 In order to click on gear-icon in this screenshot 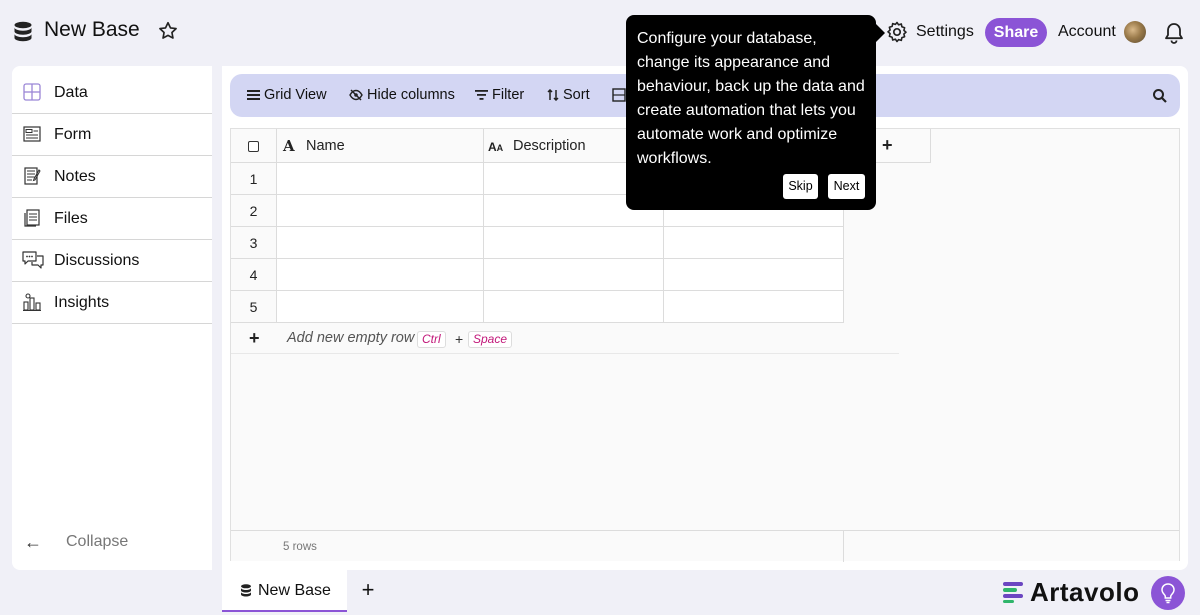, I will do `click(897, 32)`.